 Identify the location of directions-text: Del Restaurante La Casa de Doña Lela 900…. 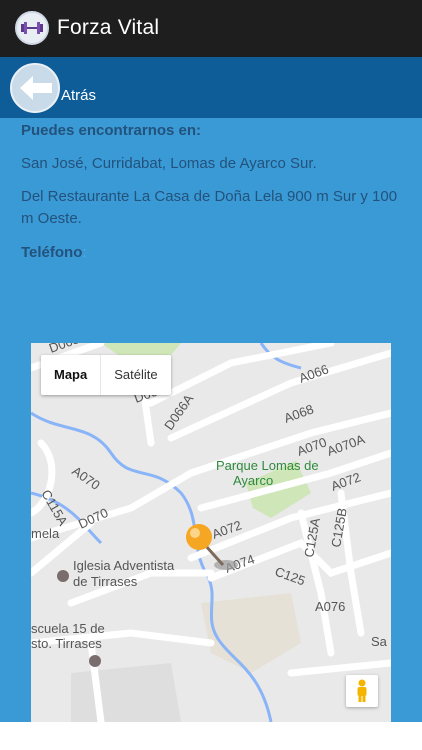
(209, 207).